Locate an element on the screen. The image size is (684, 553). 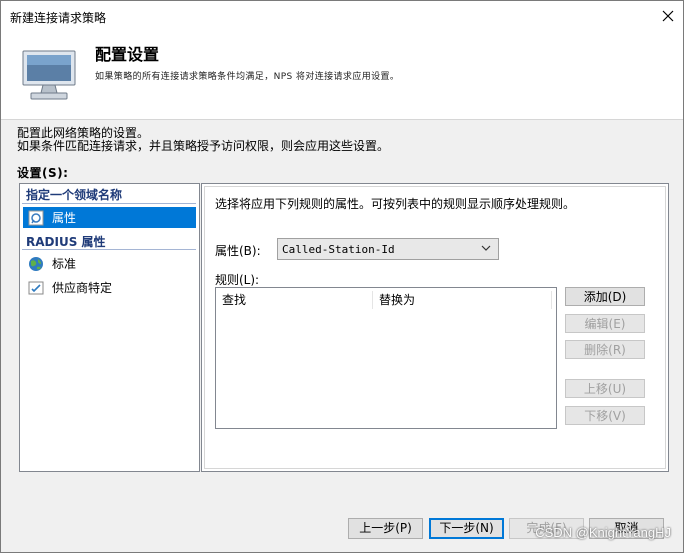
next-button: 下一步(N) is located at coordinates (466, 528).